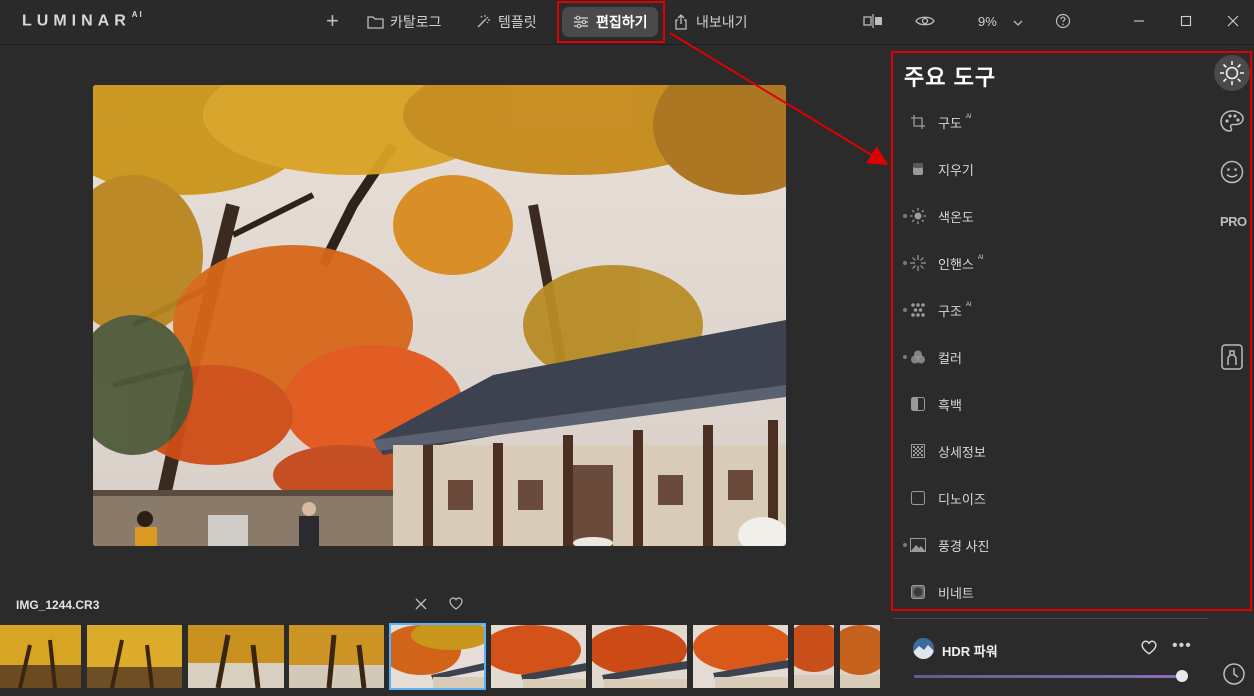 The image size is (1254, 696). What do you see at coordinates (987, 21) in the screenshot?
I see `zoom-level: 9%` at bounding box center [987, 21].